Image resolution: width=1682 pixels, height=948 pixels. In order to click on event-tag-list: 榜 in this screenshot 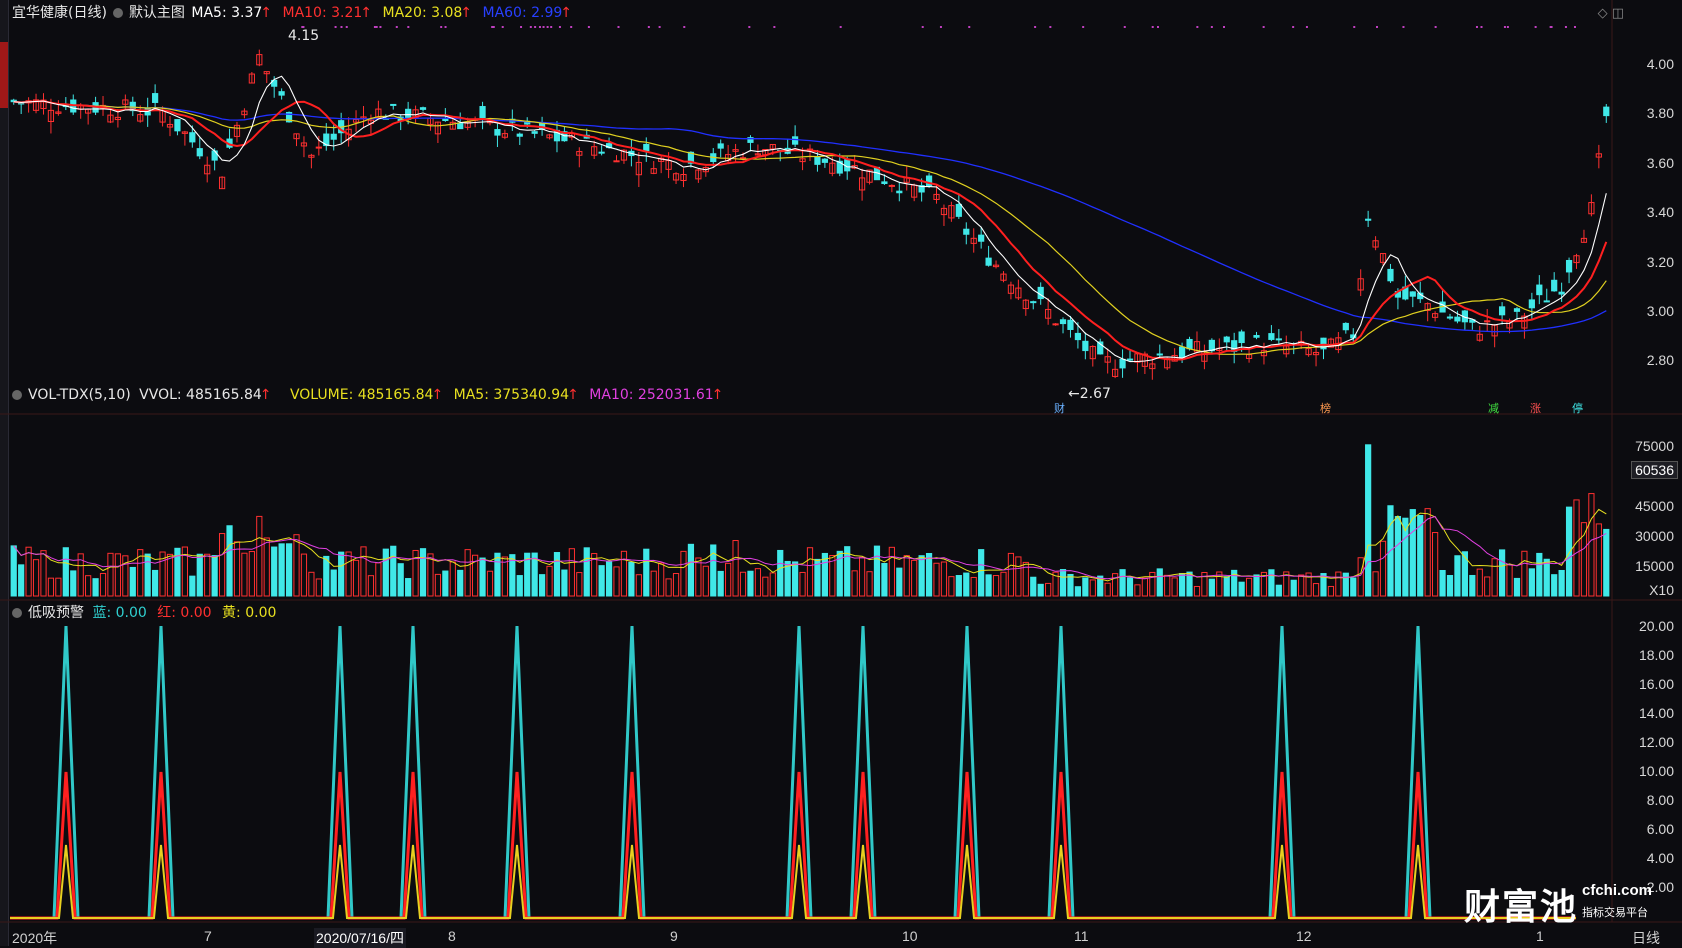, I will do `click(1325, 408)`.